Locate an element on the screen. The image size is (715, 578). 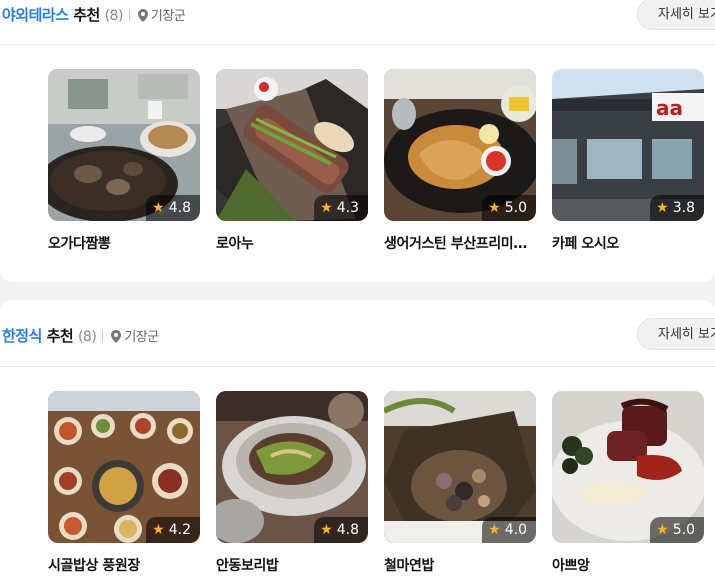
rating-value: 3.8 is located at coordinates (683, 208).